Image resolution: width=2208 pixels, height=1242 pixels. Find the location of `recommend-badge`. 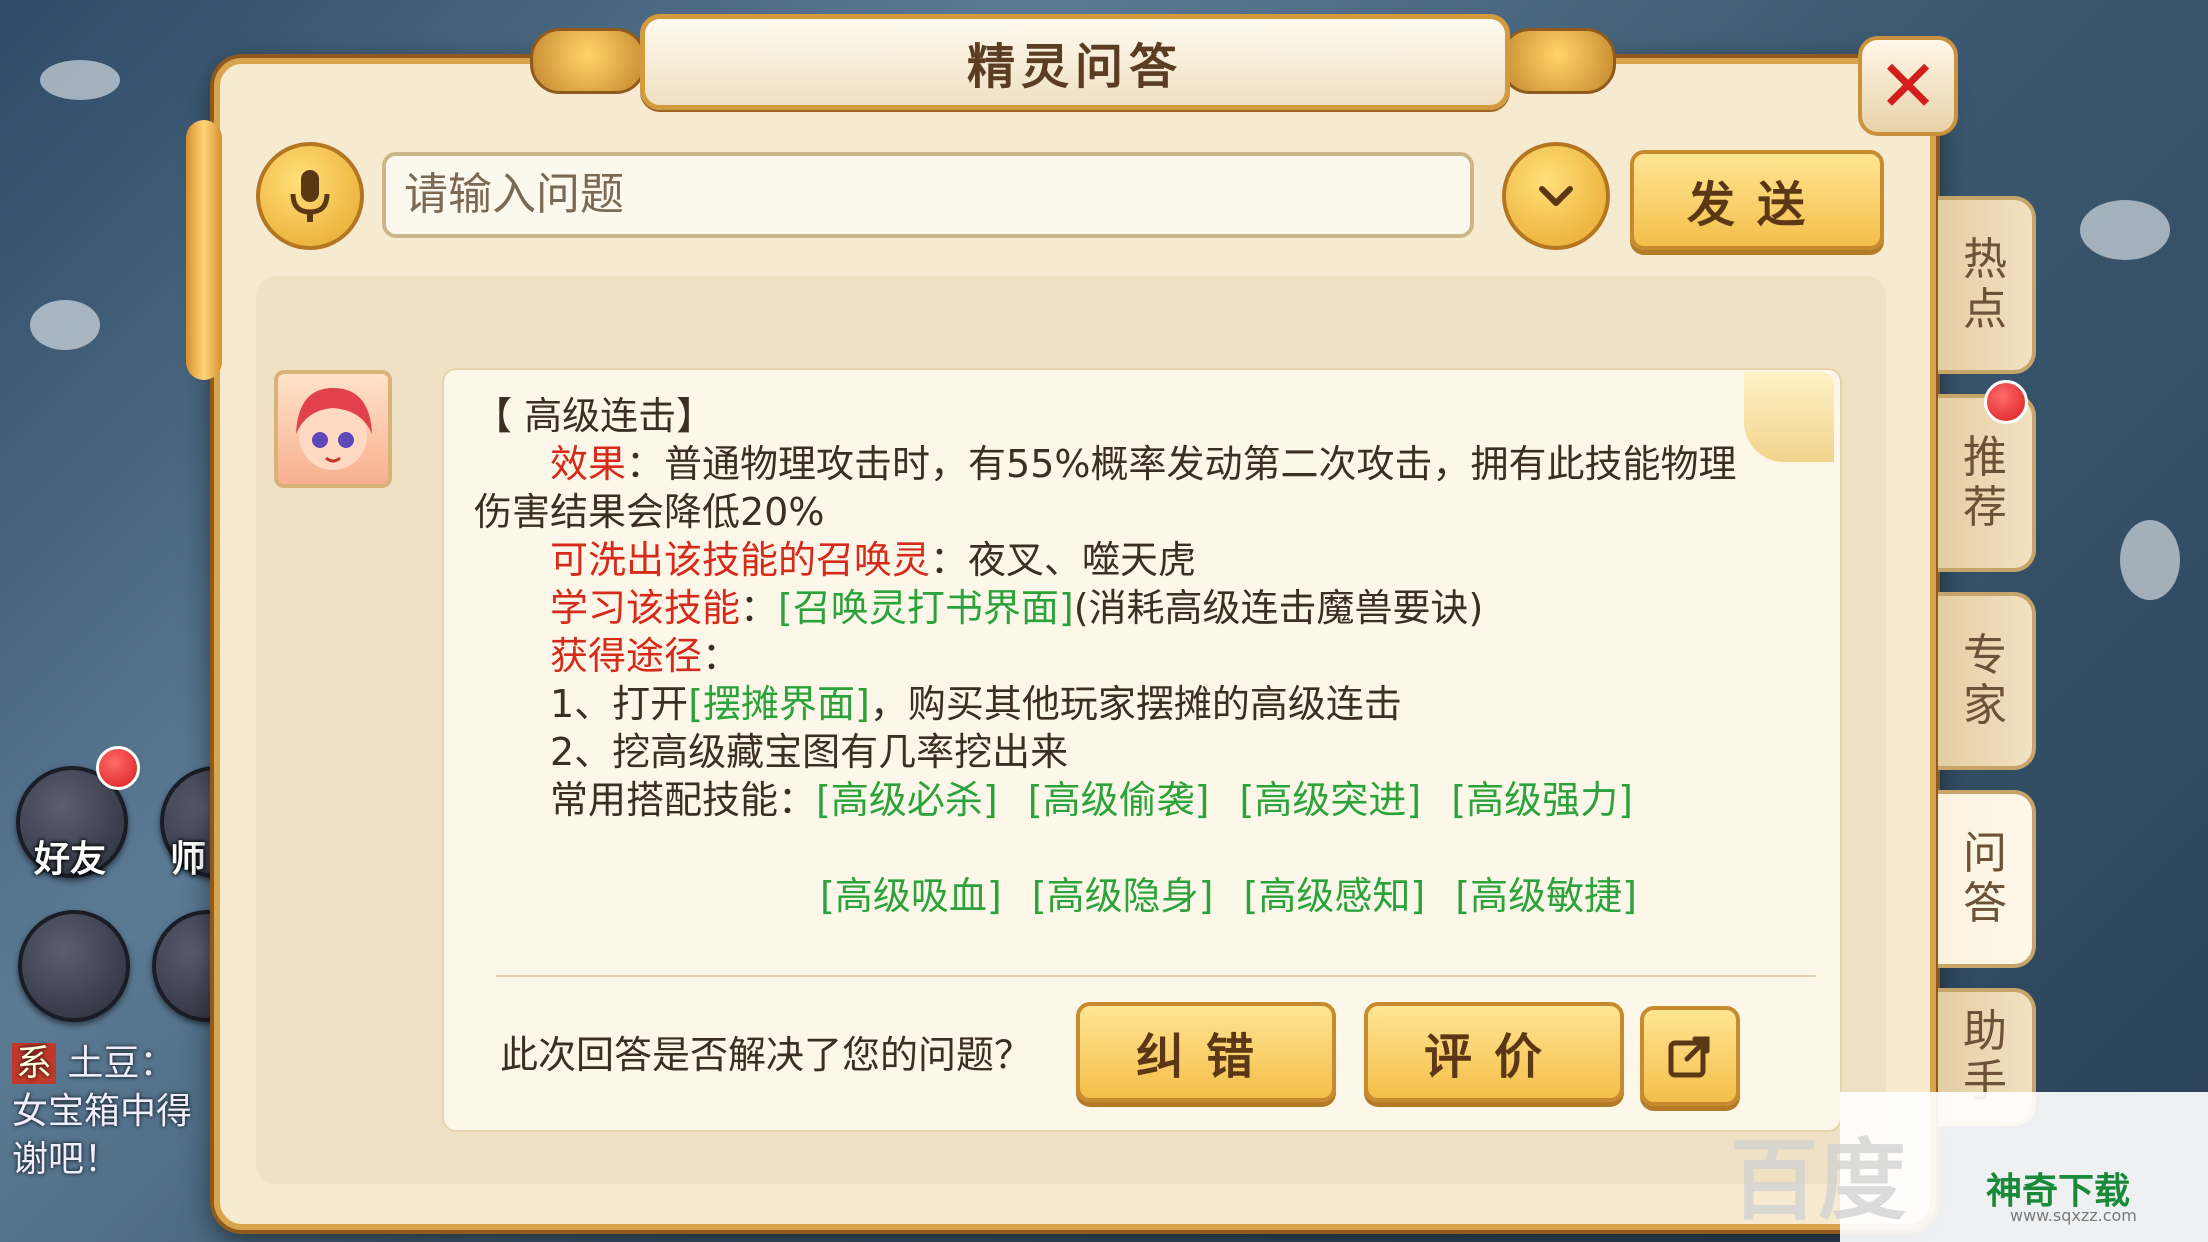

recommend-badge is located at coordinates (2006, 402).